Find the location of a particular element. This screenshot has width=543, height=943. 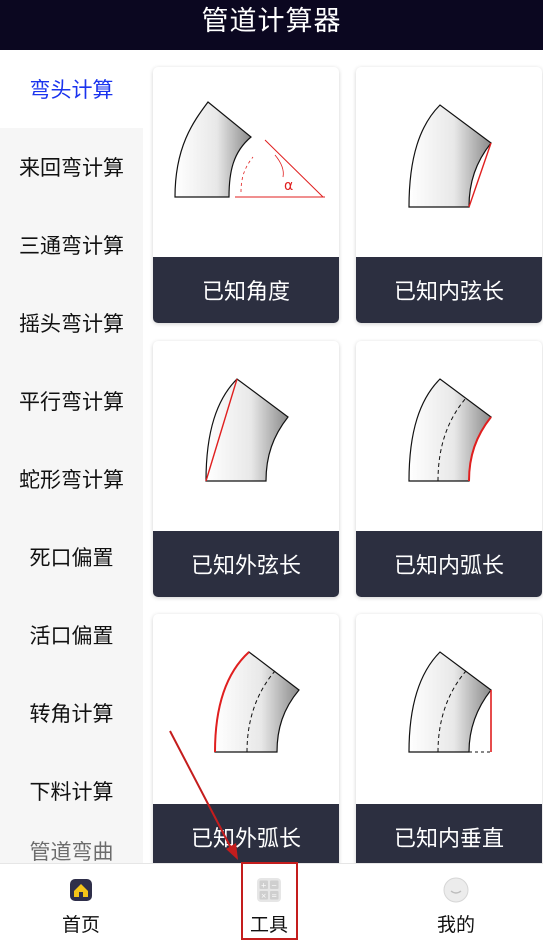

elbow-inner-arc-diagram is located at coordinates (449, 436).